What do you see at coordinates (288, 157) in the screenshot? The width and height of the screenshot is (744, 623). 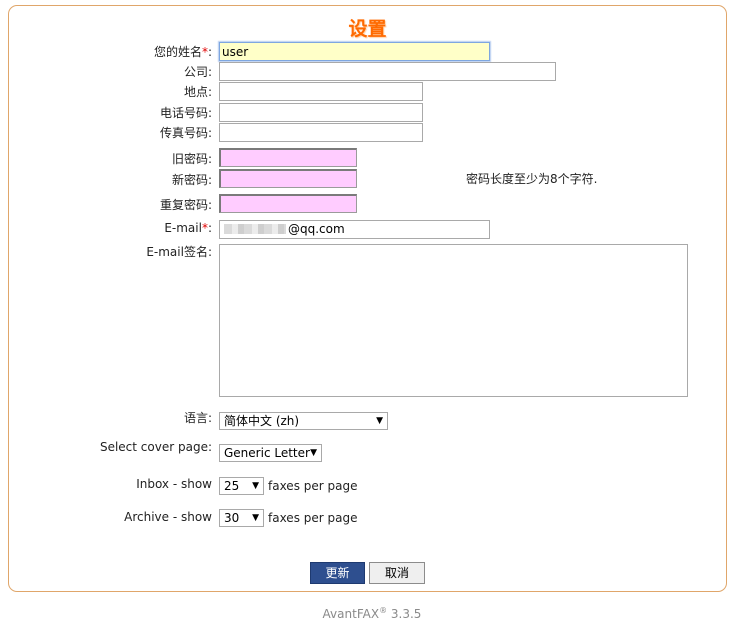 I see `old-password-input` at bounding box center [288, 157].